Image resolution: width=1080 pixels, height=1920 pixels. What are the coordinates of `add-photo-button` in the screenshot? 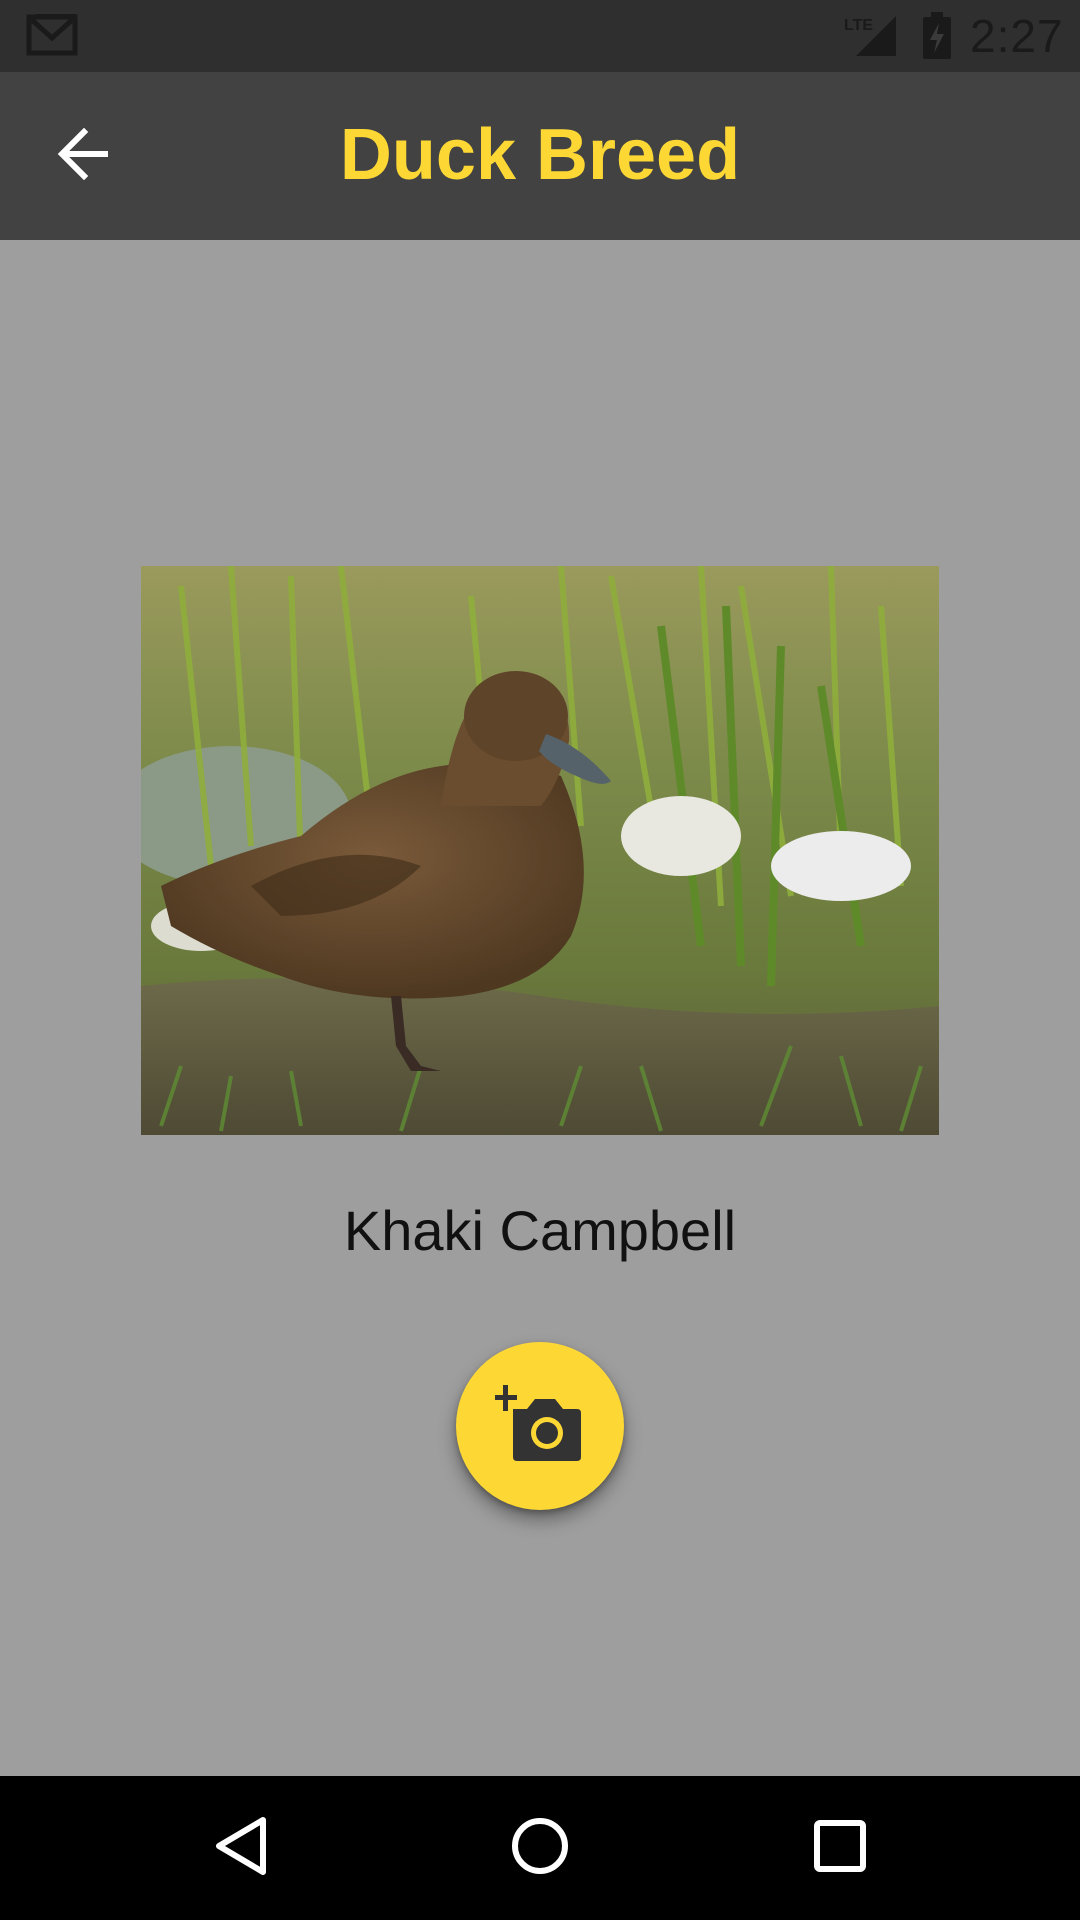 It's located at (540, 1426).